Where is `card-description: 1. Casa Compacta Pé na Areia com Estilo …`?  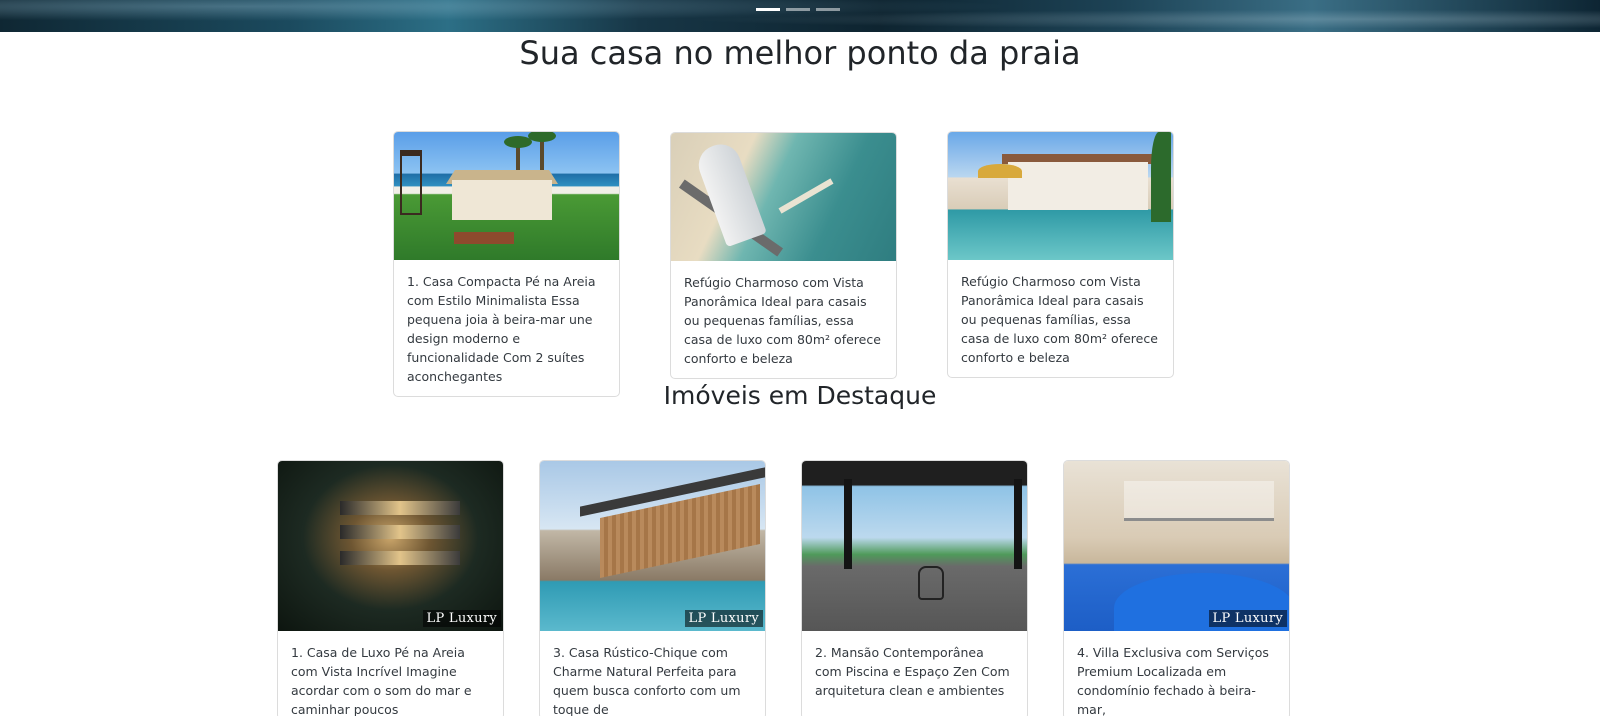
card-description: 1. Casa Compacta Pé na Areia com Estilo … is located at coordinates (501, 329).